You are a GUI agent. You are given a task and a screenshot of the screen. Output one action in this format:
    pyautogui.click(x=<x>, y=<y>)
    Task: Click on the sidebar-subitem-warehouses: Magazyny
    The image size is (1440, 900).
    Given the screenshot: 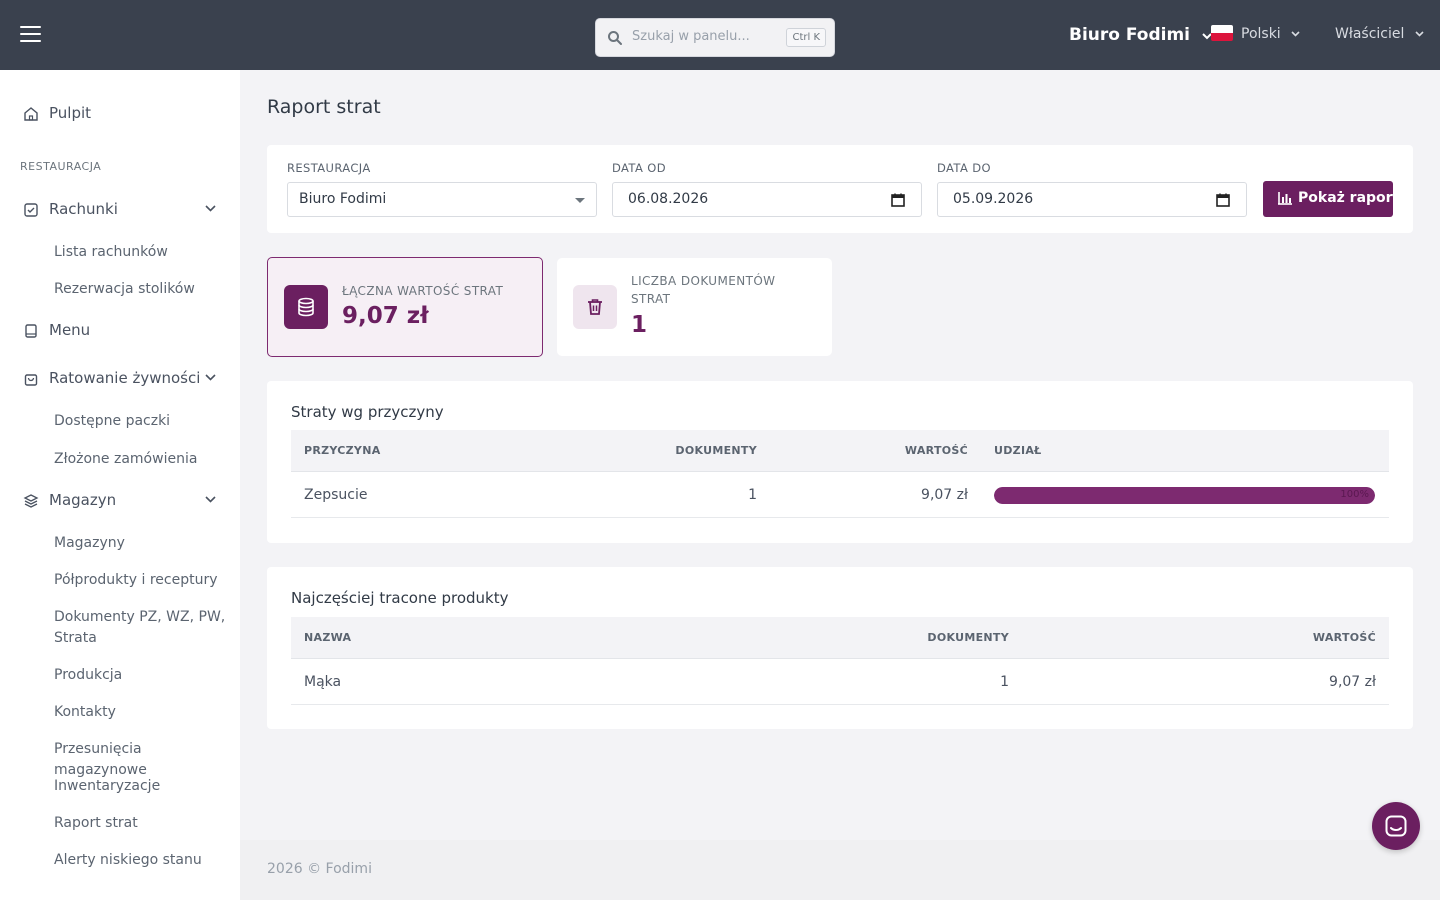 What is the action you would take?
    pyautogui.click(x=144, y=543)
    